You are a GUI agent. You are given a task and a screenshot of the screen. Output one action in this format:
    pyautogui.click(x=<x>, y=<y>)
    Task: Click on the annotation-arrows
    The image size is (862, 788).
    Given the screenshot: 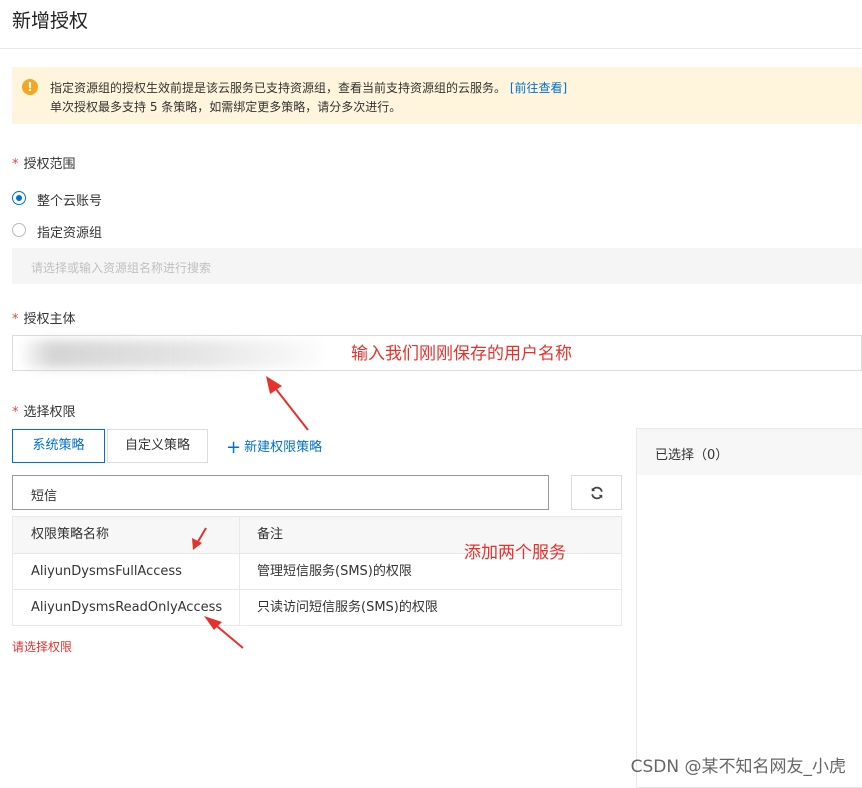 What is the action you would take?
    pyautogui.click(x=250, y=512)
    